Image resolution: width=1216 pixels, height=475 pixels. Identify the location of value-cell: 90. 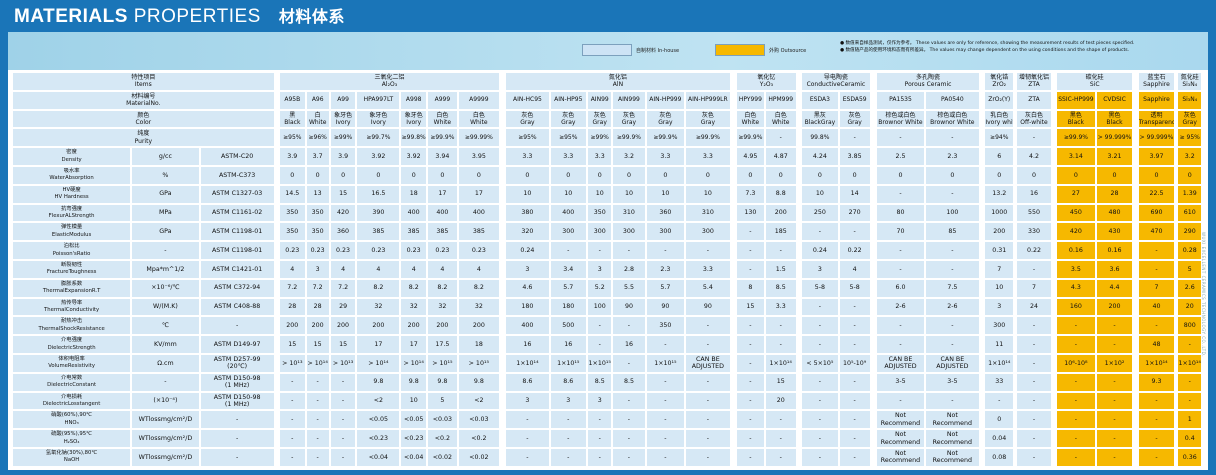
(629, 307).